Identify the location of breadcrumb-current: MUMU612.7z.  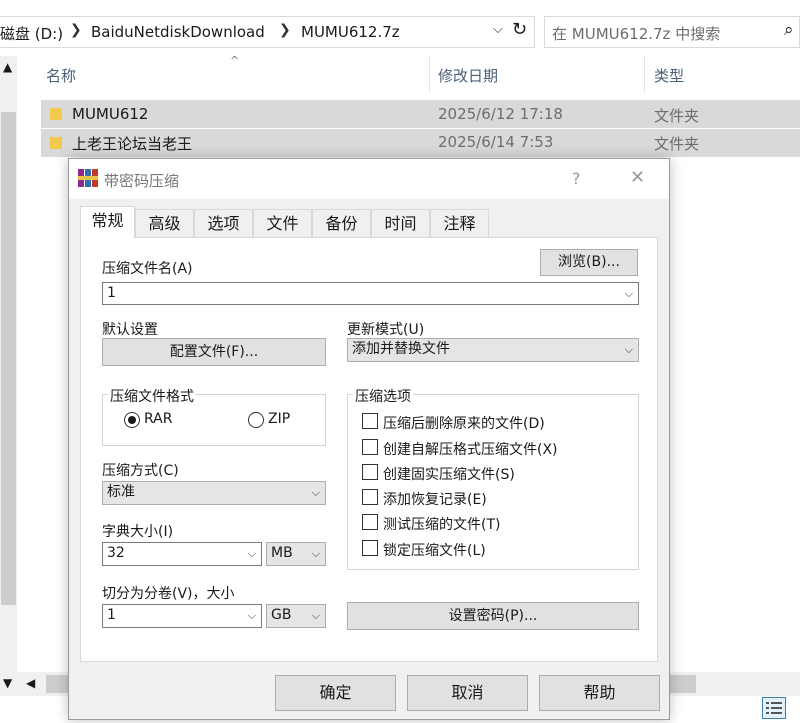
(350, 32).